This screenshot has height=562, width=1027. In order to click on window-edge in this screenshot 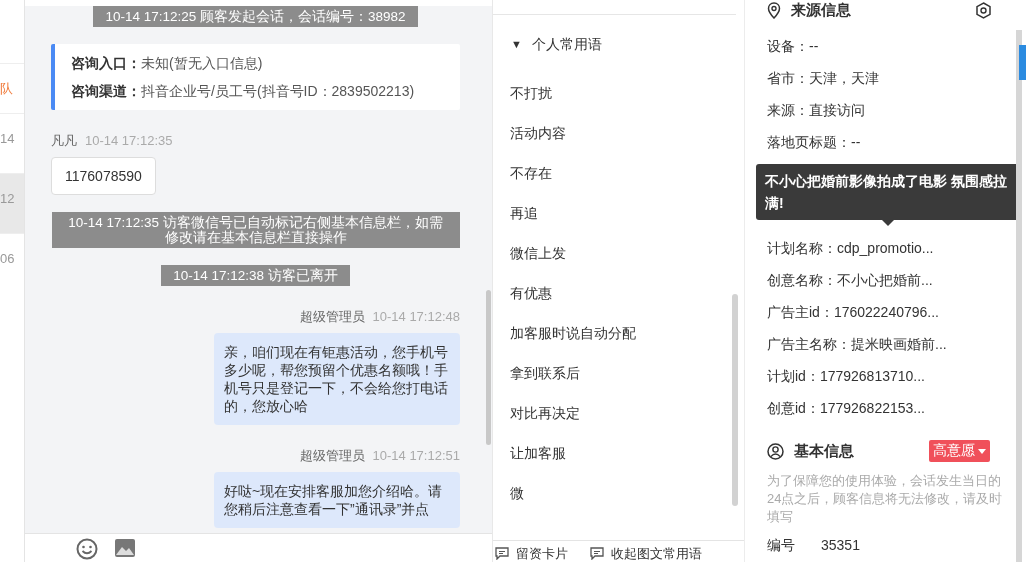, I will do `click(1022, 62)`.